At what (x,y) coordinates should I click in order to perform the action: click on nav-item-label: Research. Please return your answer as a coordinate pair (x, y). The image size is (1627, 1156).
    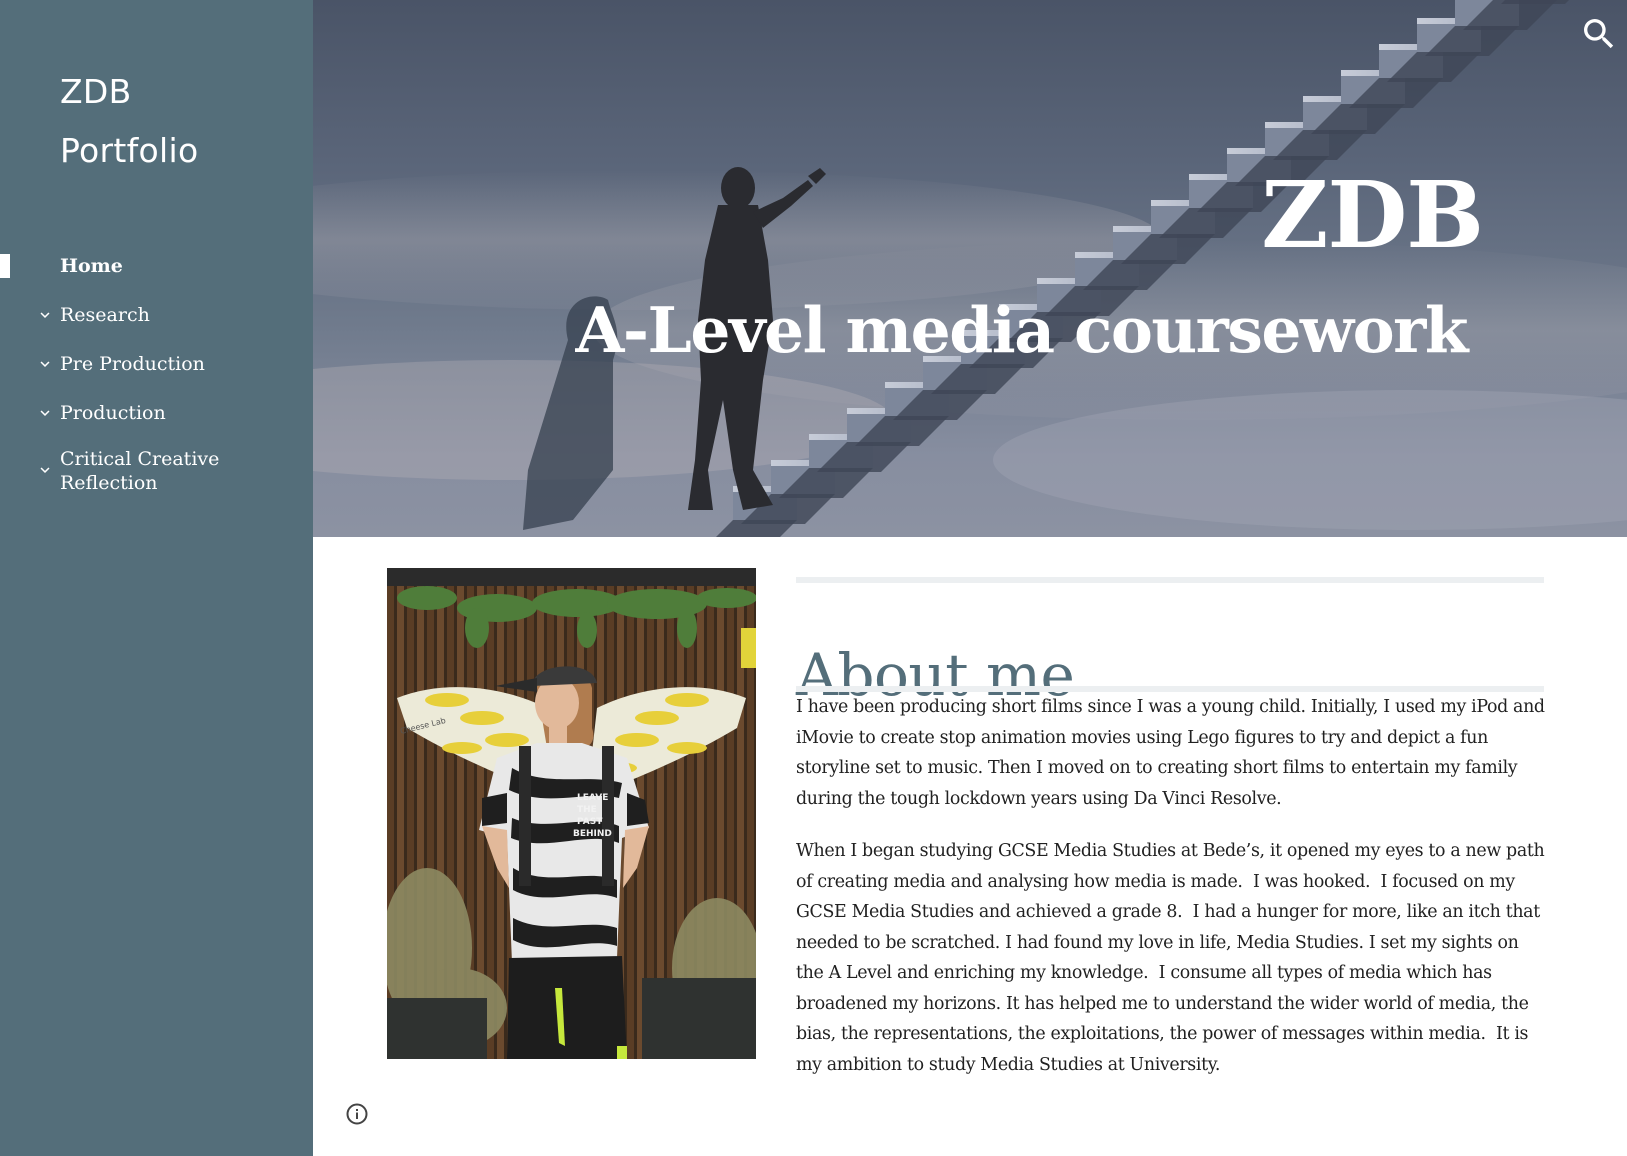
    Looking at the image, I should click on (105, 315).